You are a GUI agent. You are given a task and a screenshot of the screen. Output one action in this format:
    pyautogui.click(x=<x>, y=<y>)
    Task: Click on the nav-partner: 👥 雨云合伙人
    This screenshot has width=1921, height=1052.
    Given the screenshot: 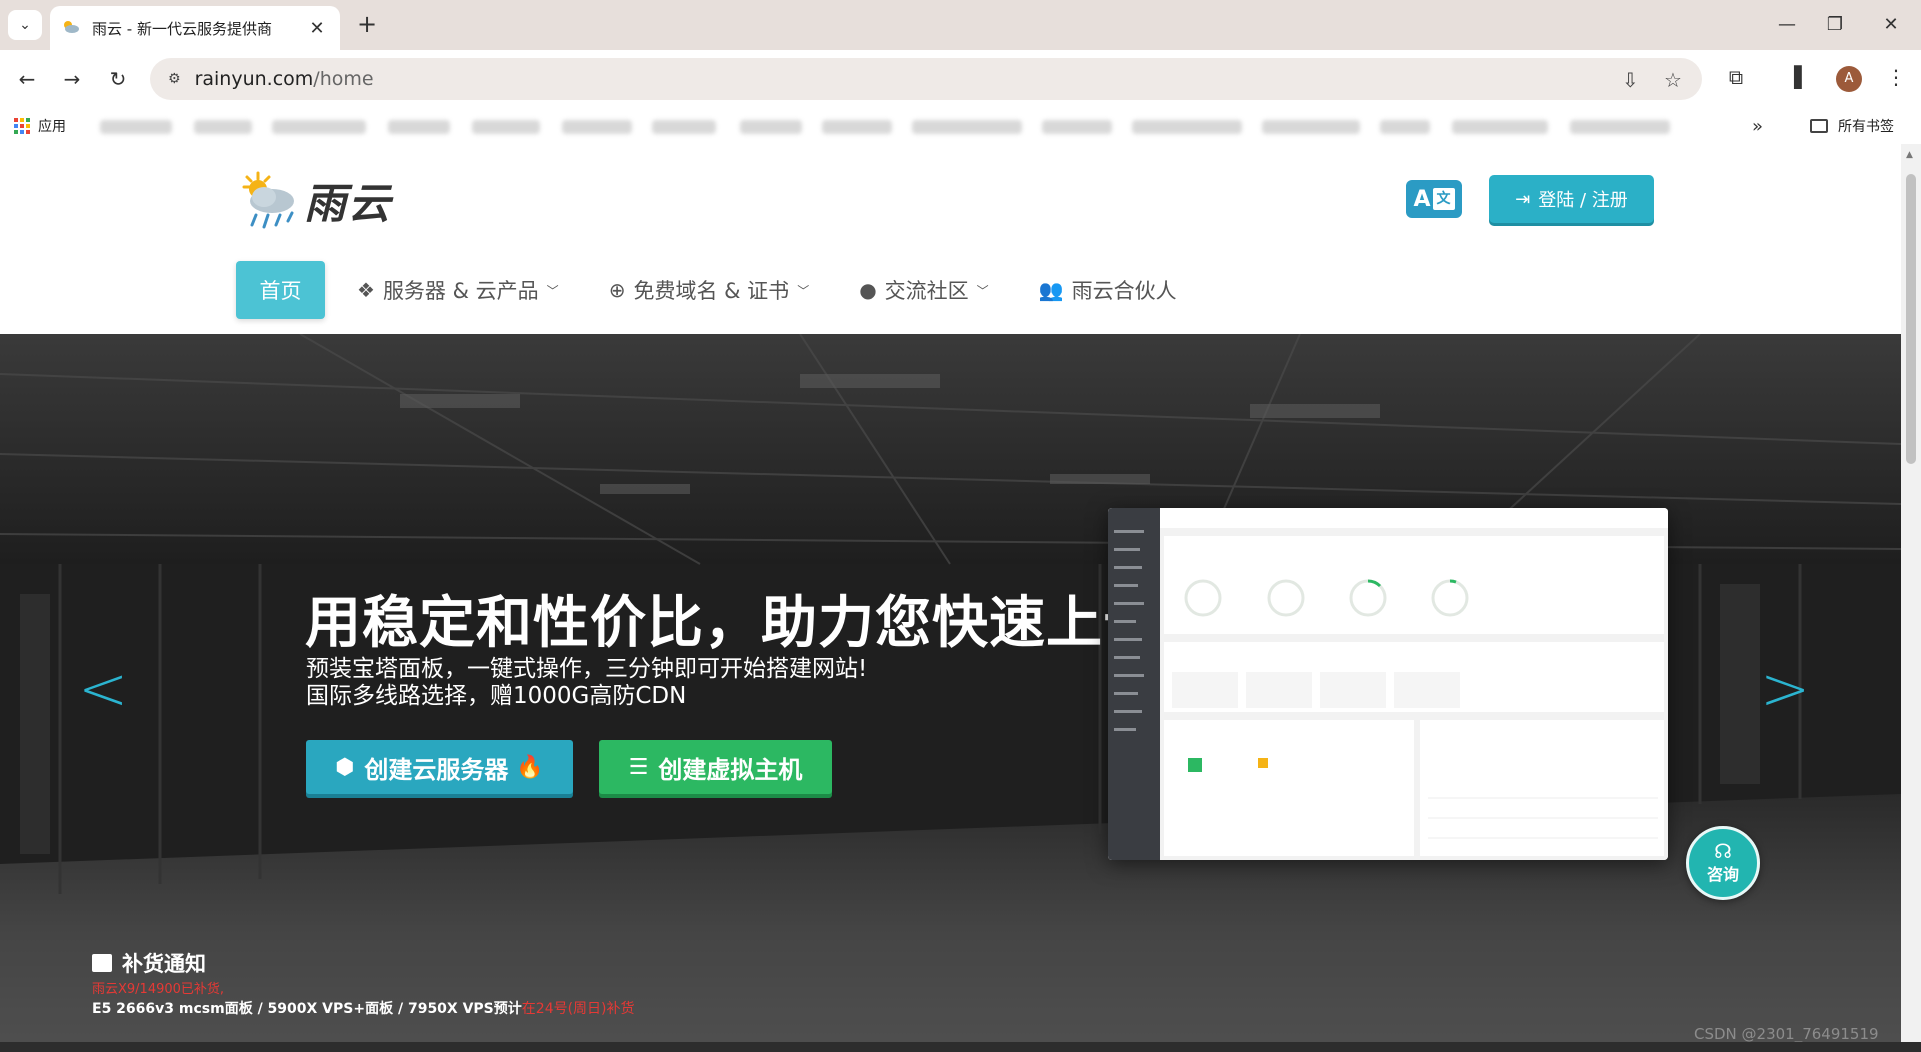 What is the action you would take?
    pyautogui.click(x=1108, y=290)
    